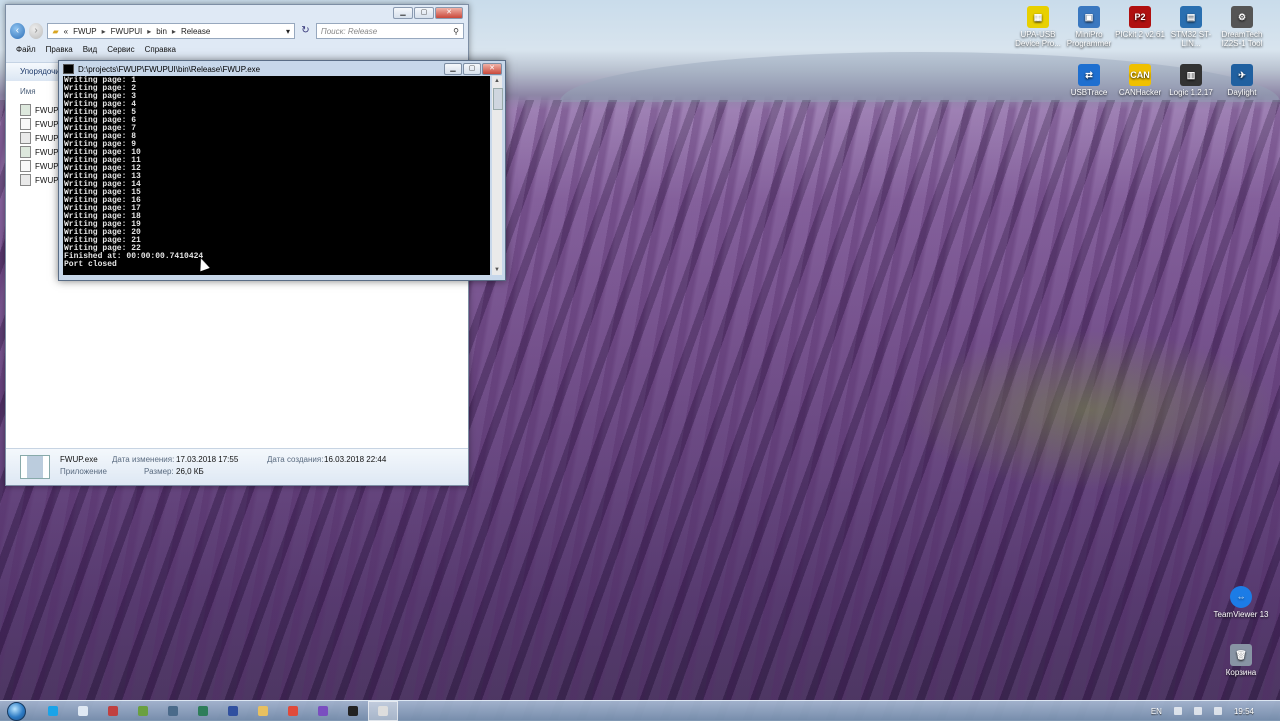  Describe the element at coordinates (288, 31) in the screenshot. I see `address-dropdown-icon: ▾` at that location.